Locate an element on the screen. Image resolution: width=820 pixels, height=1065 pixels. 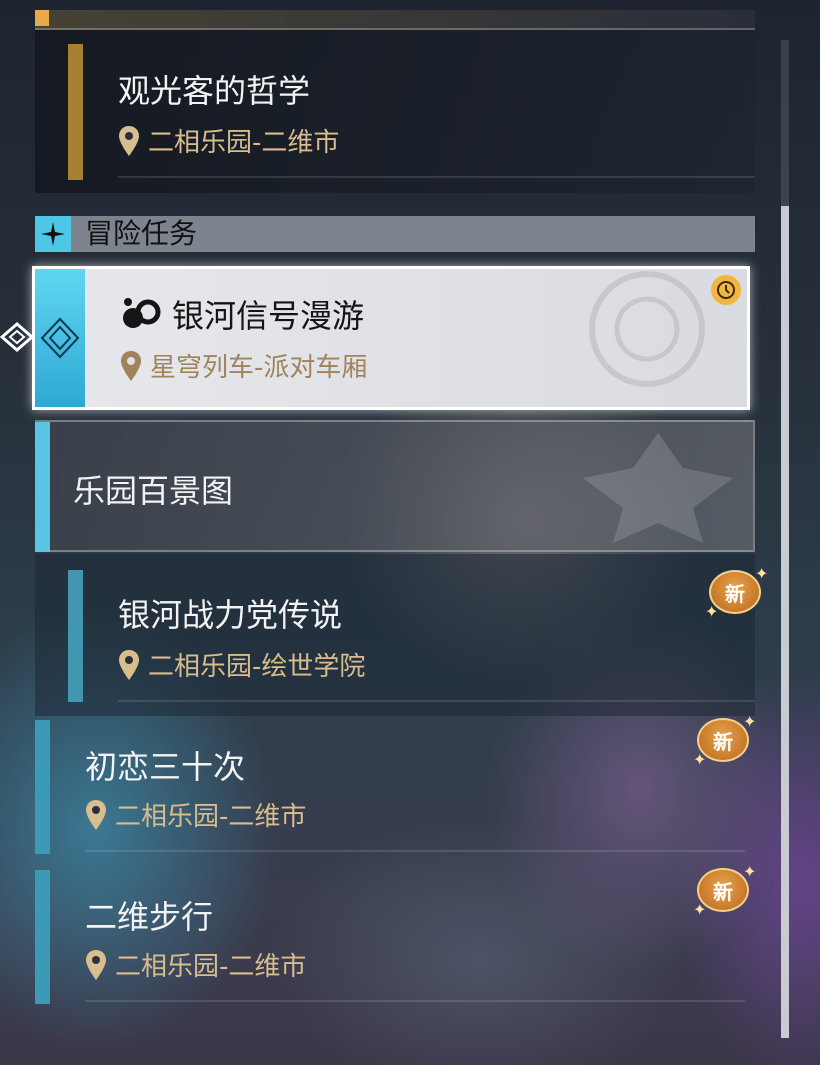
quest-title: 初恋三十次 is located at coordinates (165, 767).